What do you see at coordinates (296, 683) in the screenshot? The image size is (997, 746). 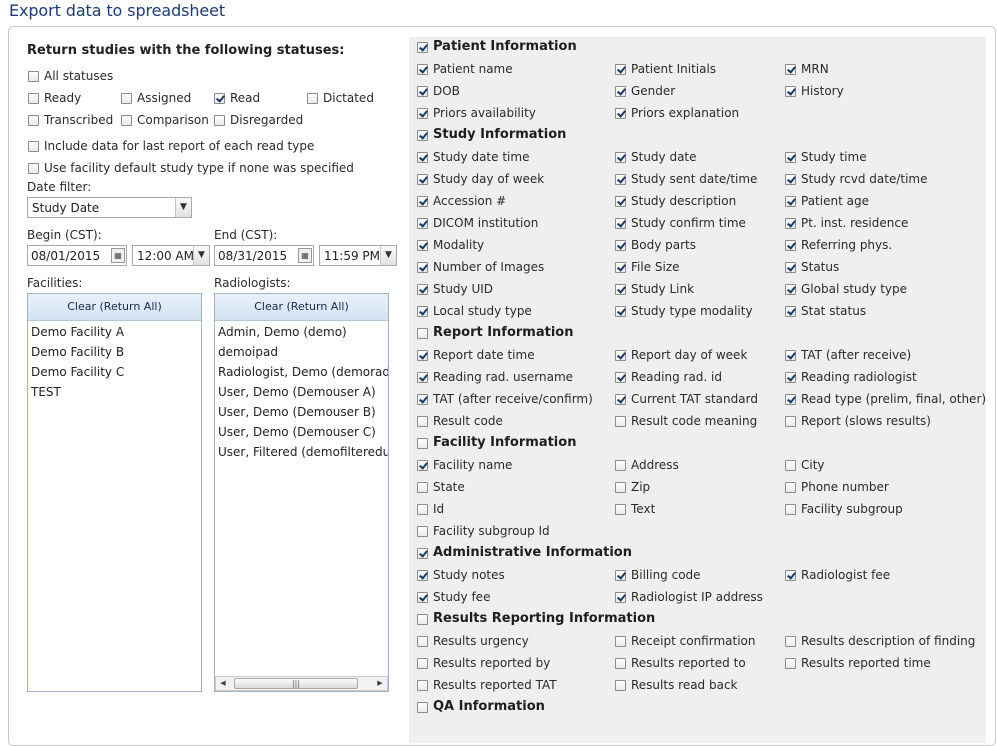 I see `scroll-thumb: |||` at bounding box center [296, 683].